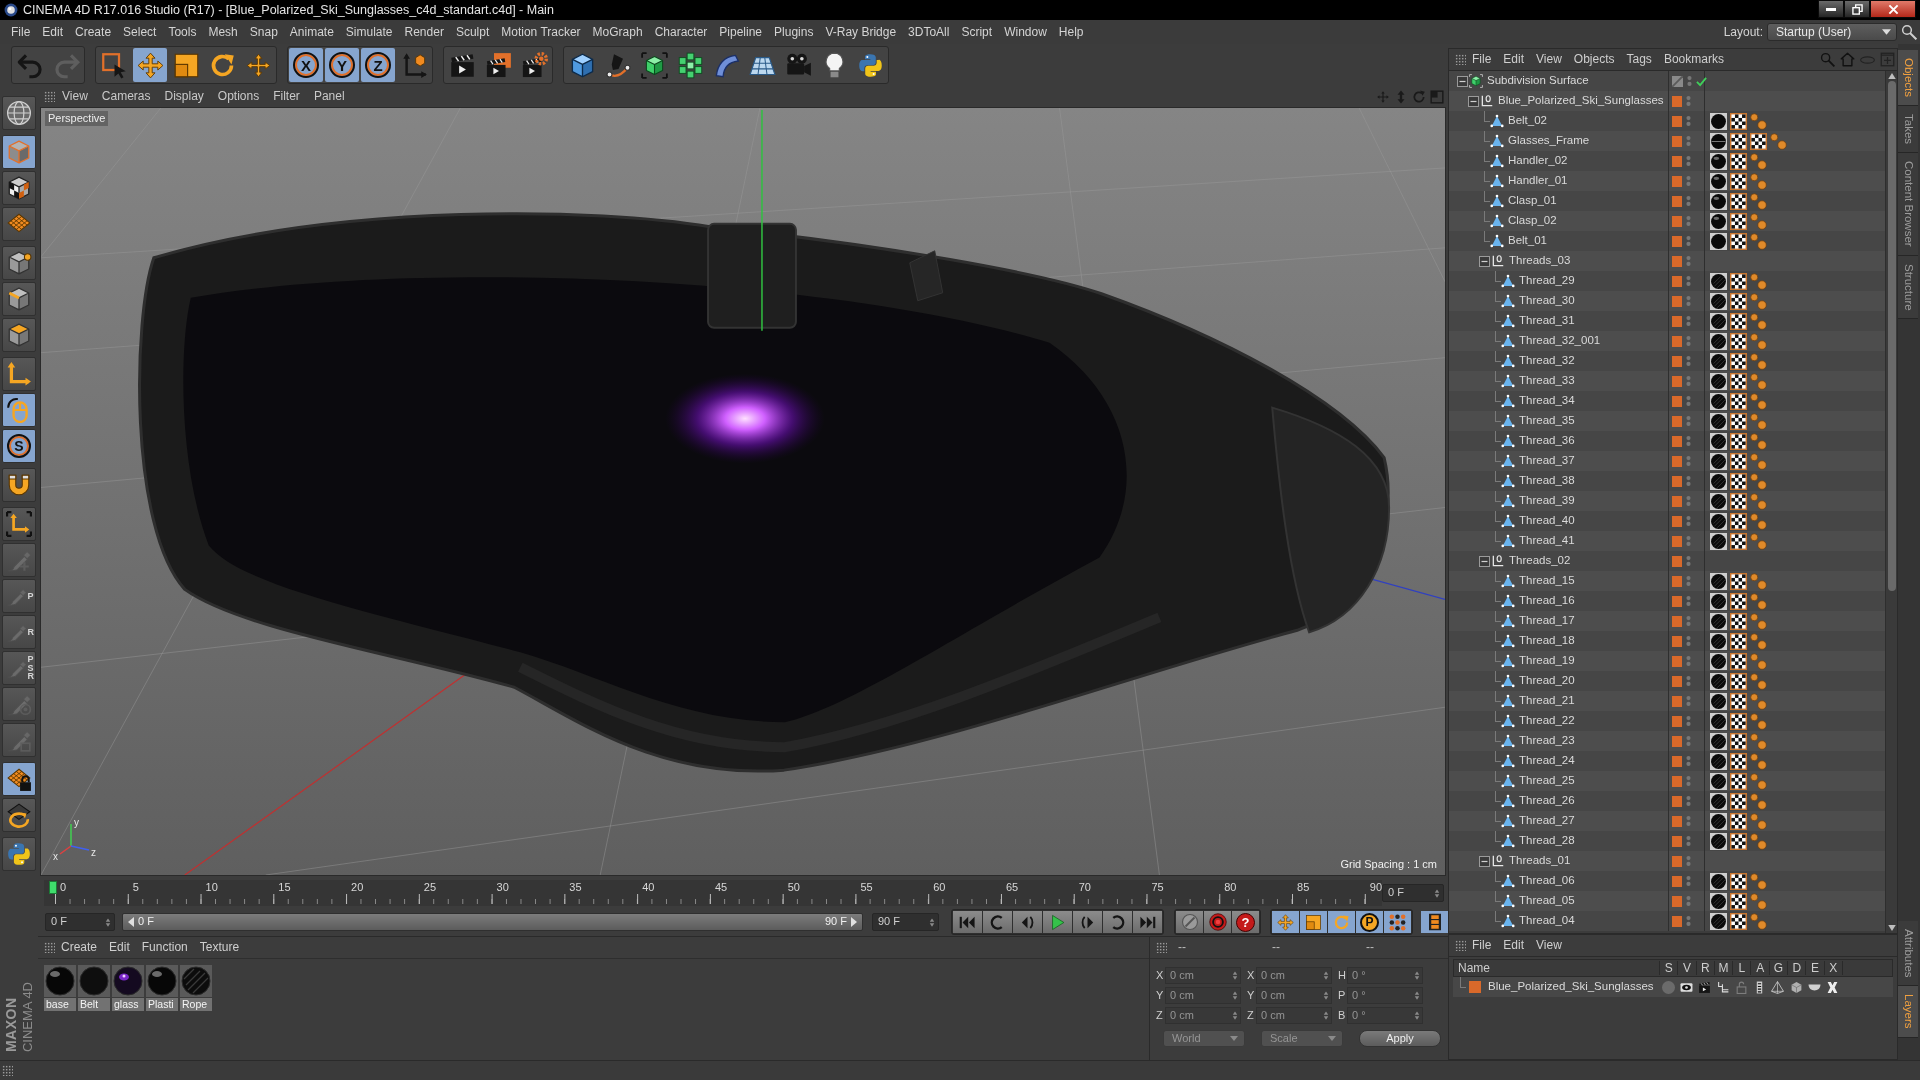  Describe the element at coordinates (424, 32) in the screenshot. I see `menu-item: Render` at that location.